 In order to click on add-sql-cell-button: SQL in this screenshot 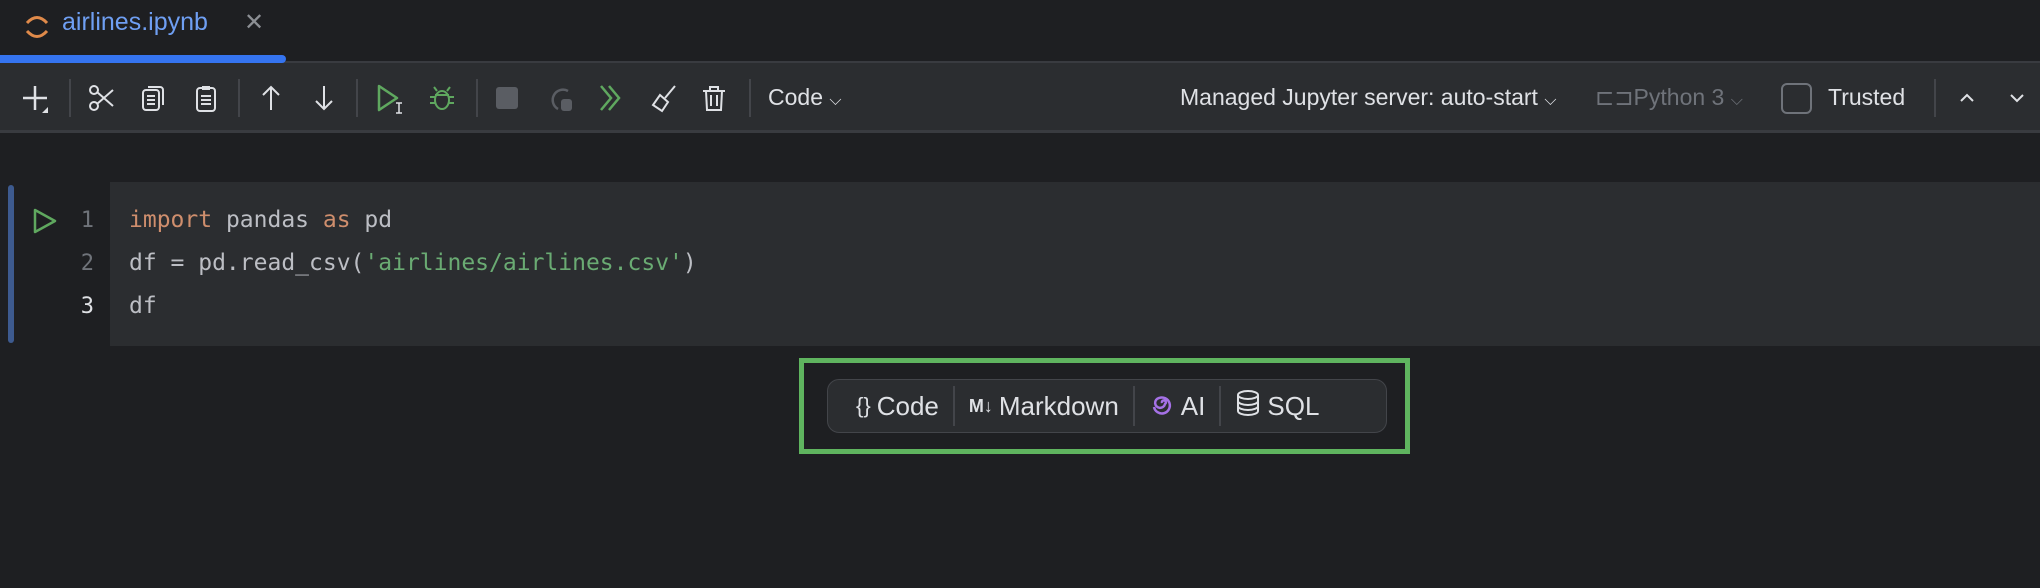, I will do `click(1277, 406)`.